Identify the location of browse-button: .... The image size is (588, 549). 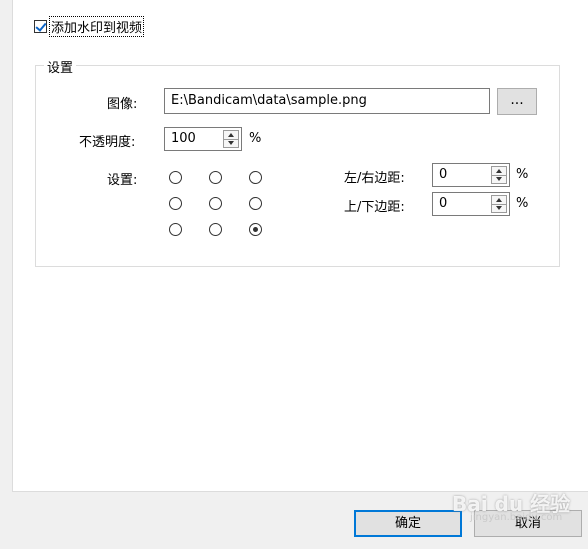
(517, 101).